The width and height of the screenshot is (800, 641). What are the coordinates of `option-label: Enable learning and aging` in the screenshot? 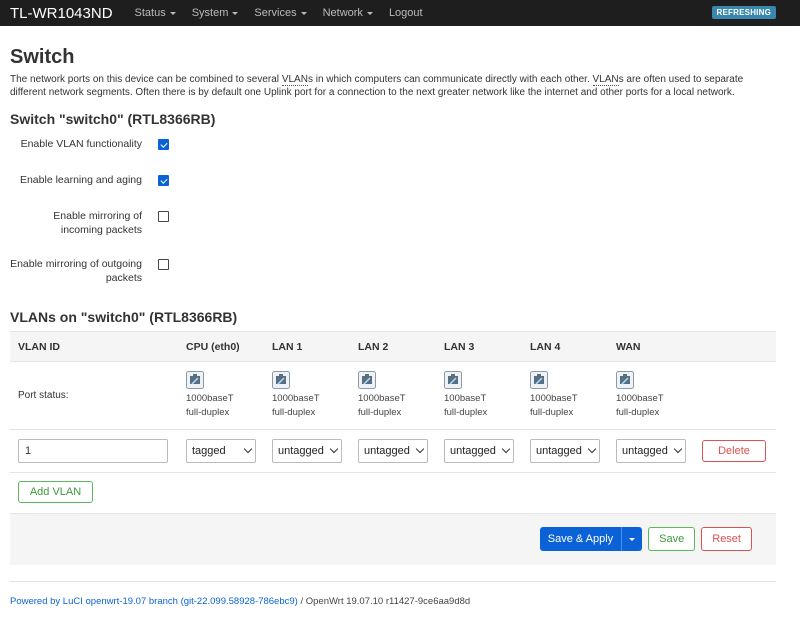 It's located at (80, 180).